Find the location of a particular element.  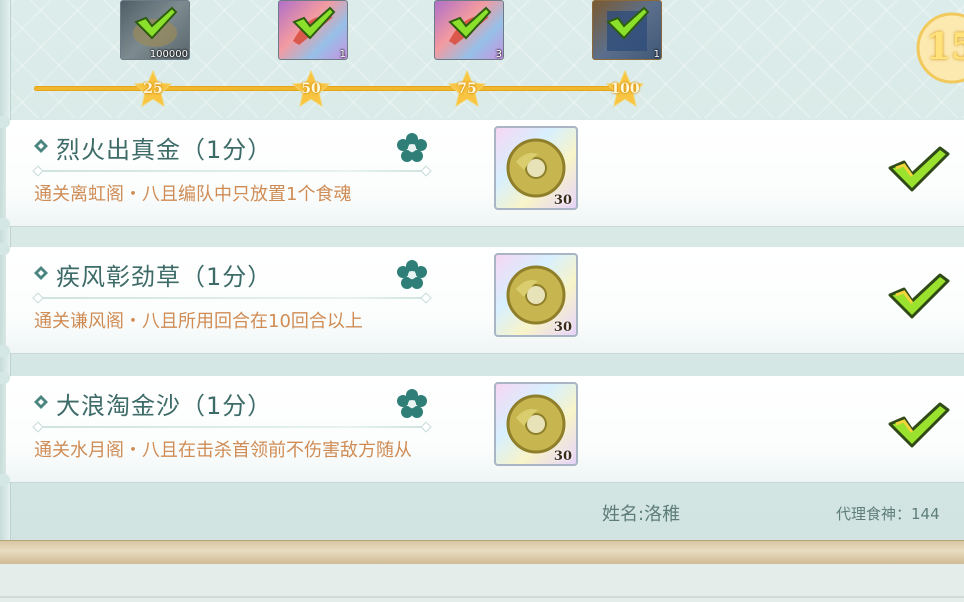

milestone-reward-75: 3 is located at coordinates (470, 31).